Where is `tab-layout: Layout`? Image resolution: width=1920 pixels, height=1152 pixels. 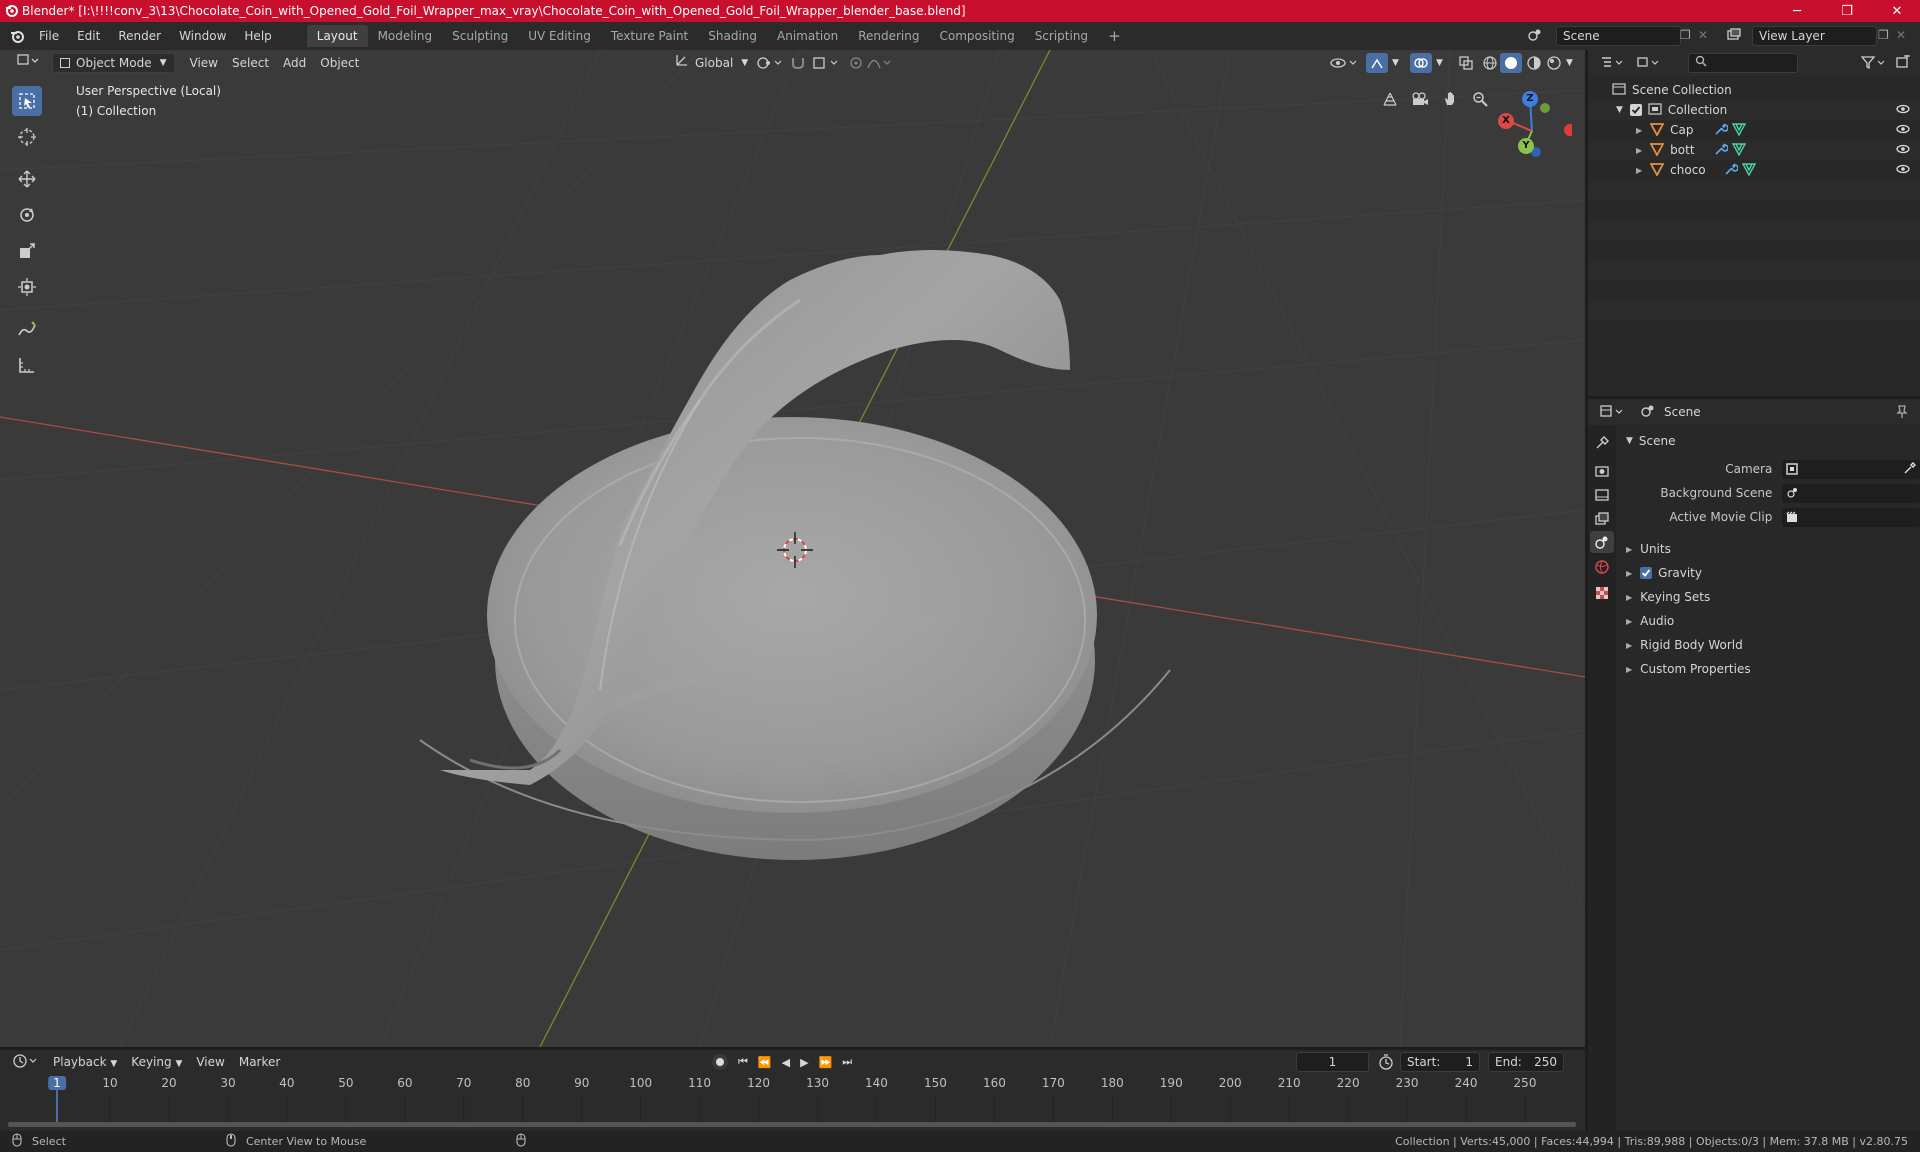
tab-layout: Layout is located at coordinates (337, 36).